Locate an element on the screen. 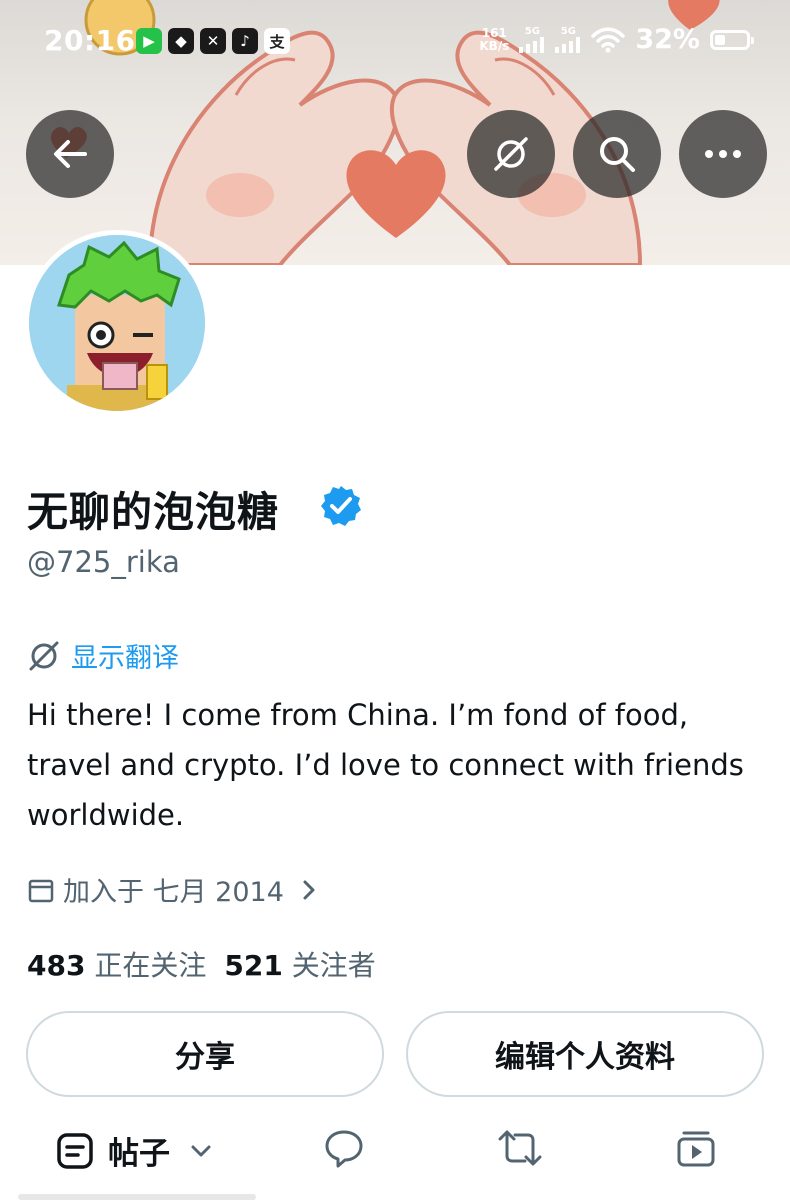 The image size is (790, 1200). signal-strength-icon-2: 5G is located at coordinates (568, 39).